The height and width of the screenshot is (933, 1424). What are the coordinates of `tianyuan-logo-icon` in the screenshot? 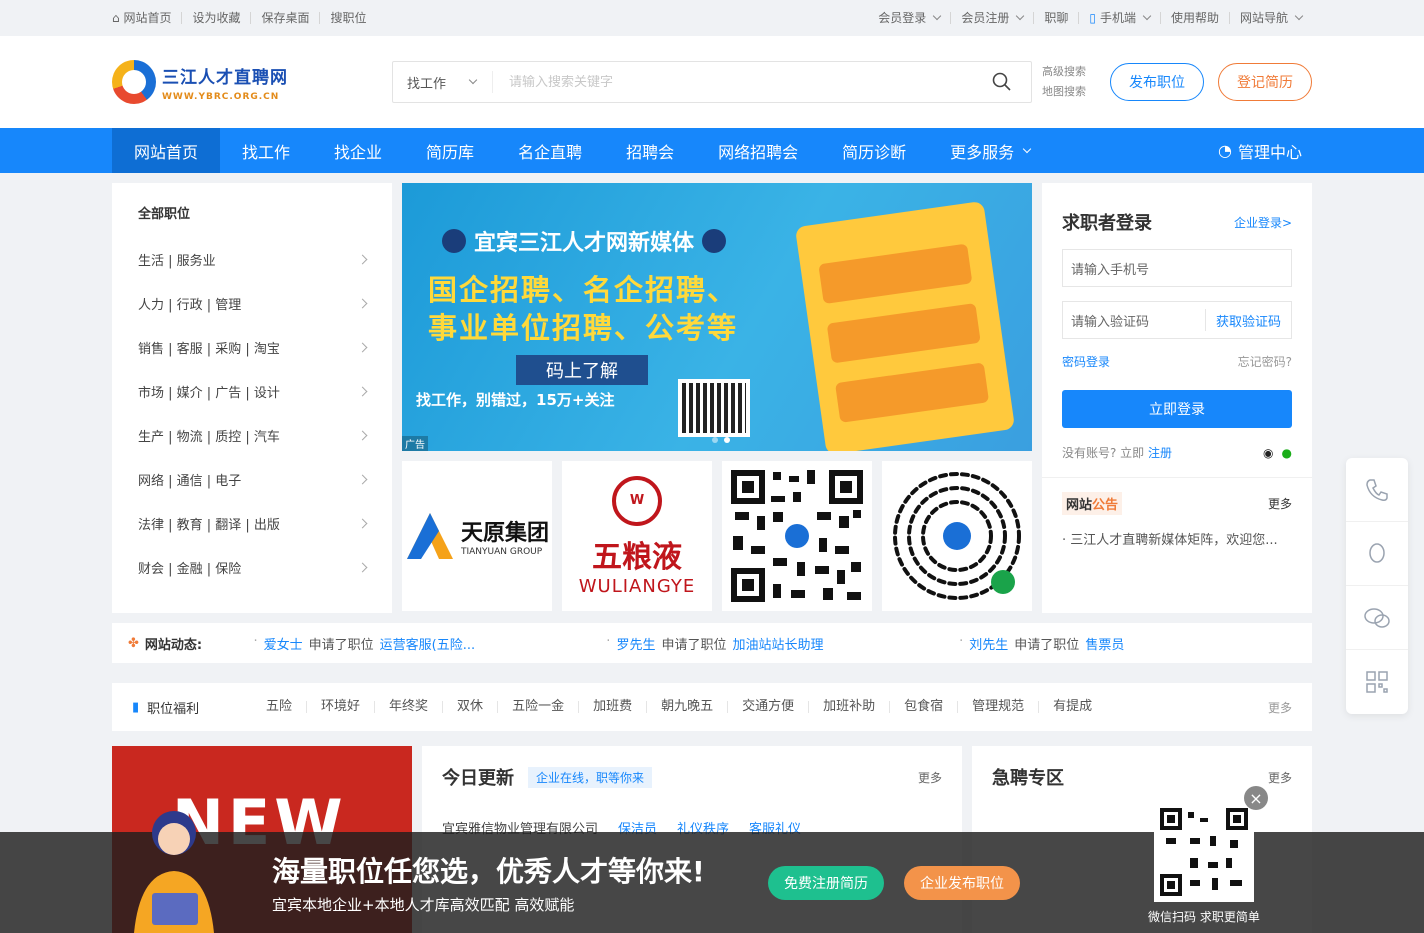 It's located at (429, 536).